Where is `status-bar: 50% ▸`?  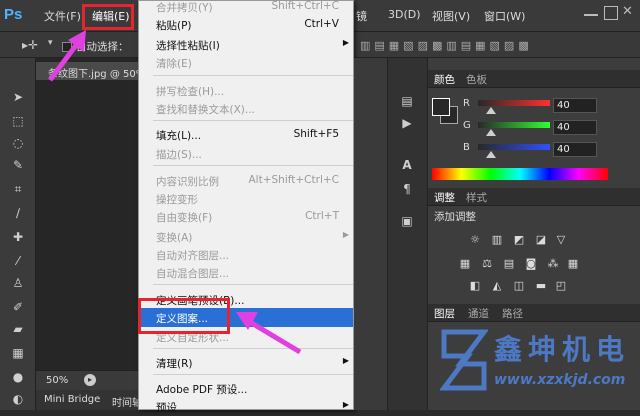 status-bar: 50% ▸ is located at coordinates (87, 380).